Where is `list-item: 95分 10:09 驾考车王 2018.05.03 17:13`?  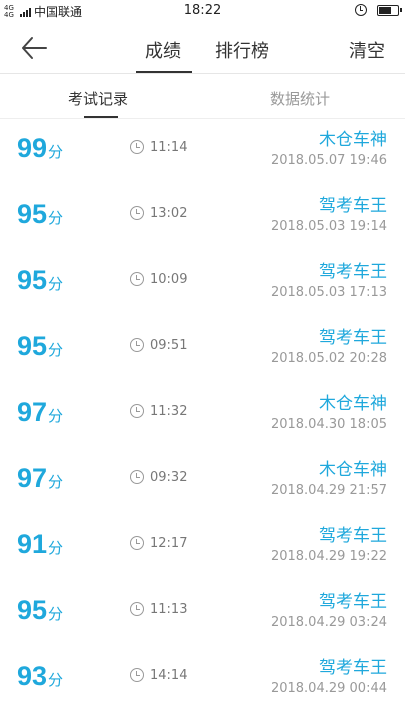
list-item: 95分 10:09 驾考车王 2018.05.03 17:13 is located at coordinates (202, 284).